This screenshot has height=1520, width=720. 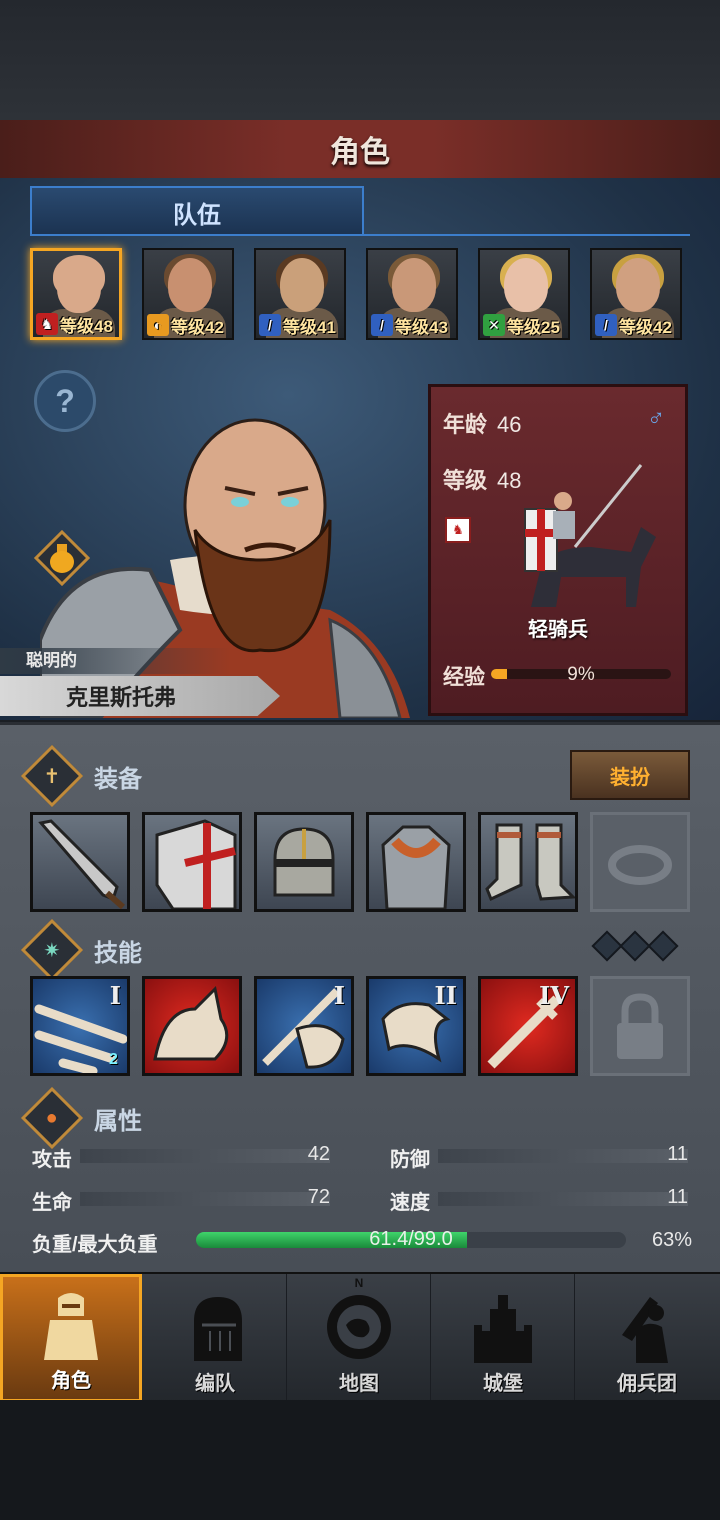 I want to click on nav-map: N 地图, so click(x=359, y=1338).